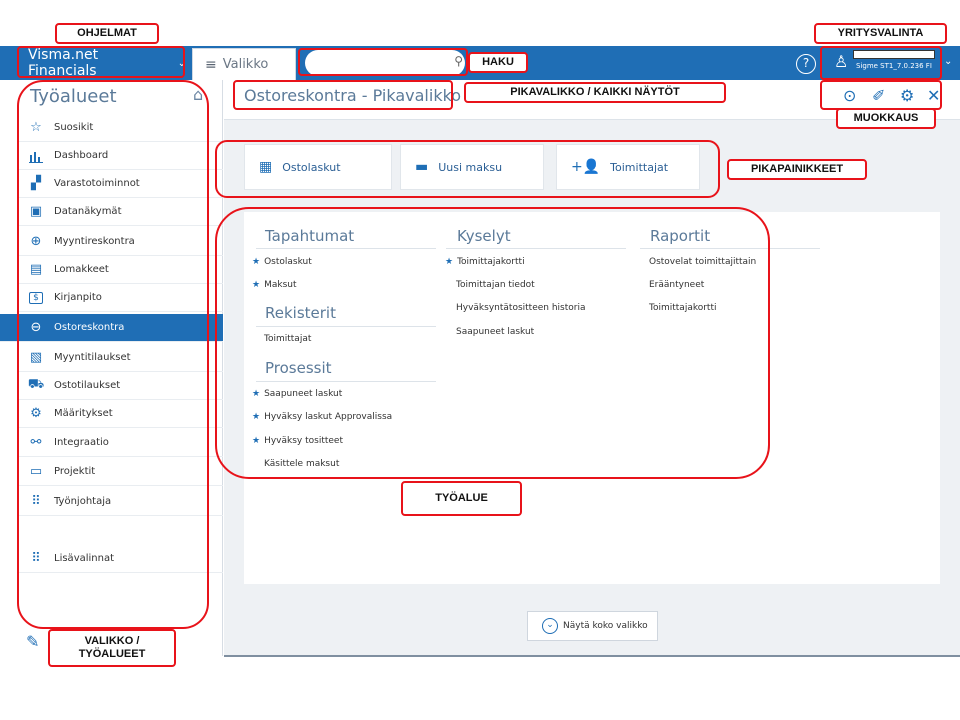 The width and height of the screenshot is (960, 720). I want to click on annotation-box-ohjelmat, so click(101, 62).